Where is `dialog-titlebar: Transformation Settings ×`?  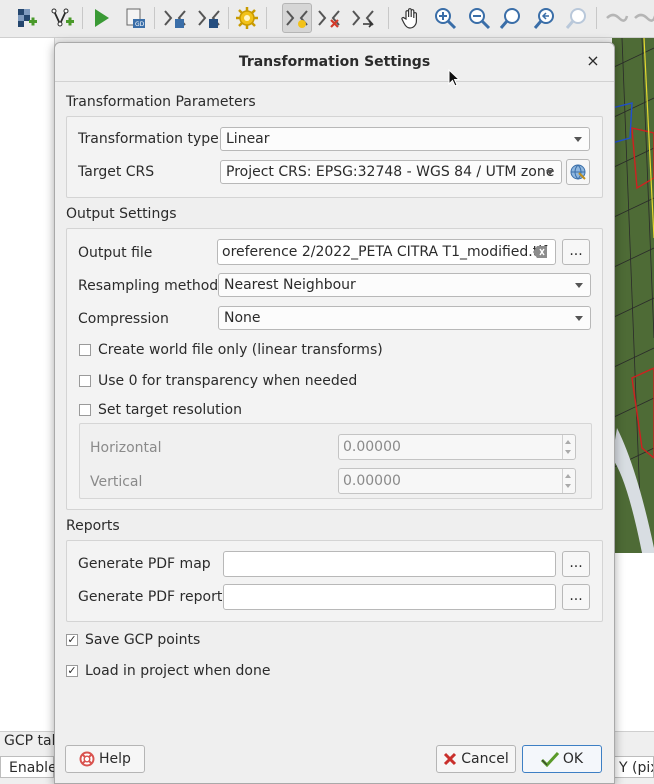
dialog-titlebar: Transformation Settings × is located at coordinates (334, 62).